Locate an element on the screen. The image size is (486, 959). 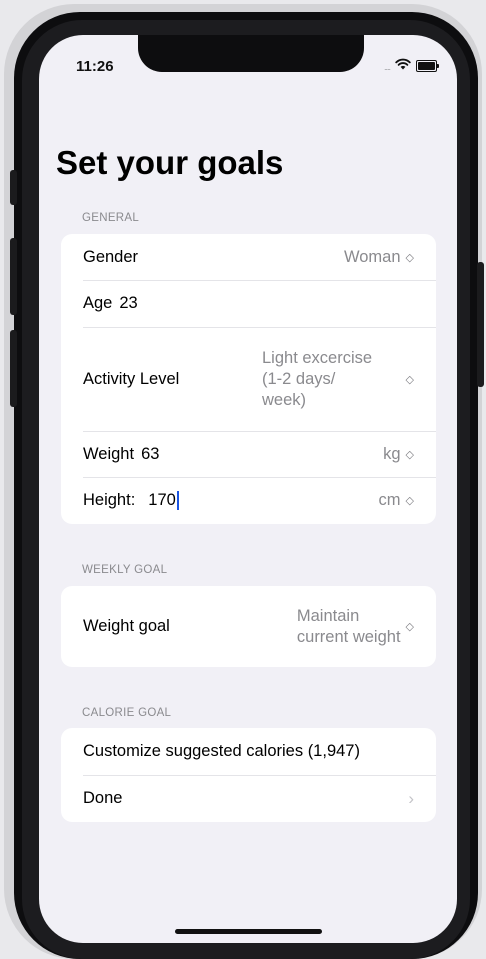
text-cursor is located at coordinates (177, 501).